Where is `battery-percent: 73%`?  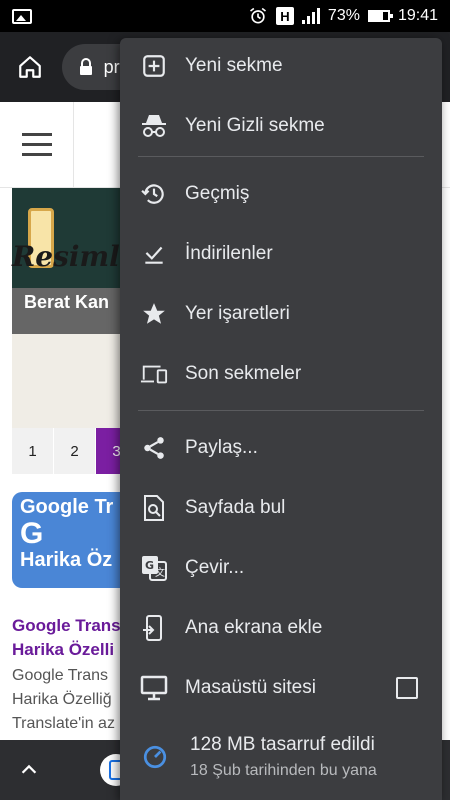 battery-percent: 73% is located at coordinates (343, 15).